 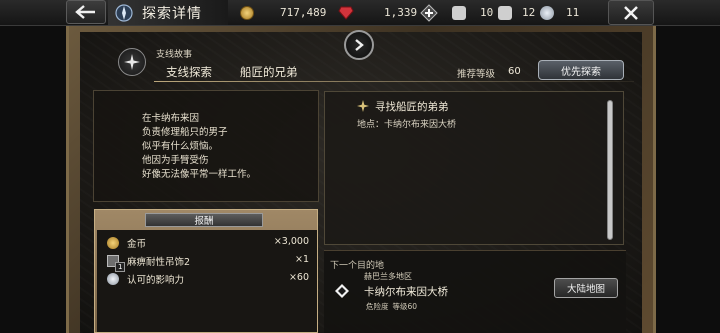 I want to click on title-area: 探索详情, so click(x=168, y=12).